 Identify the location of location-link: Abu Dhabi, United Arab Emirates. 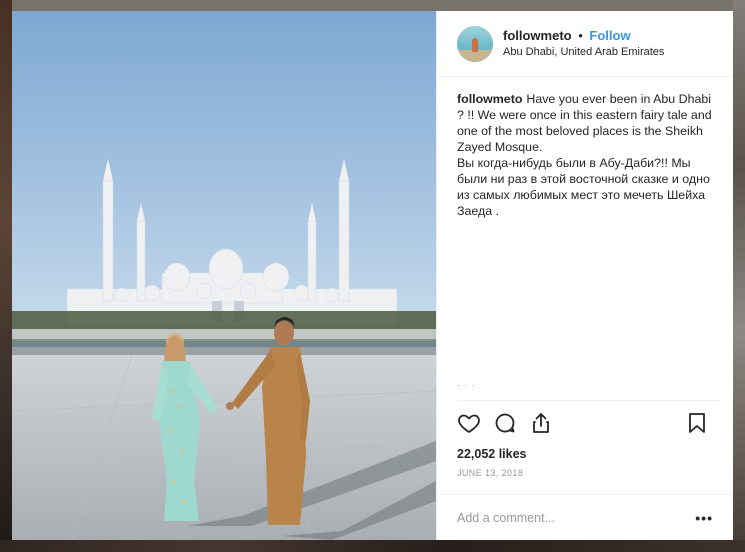
(583, 52).